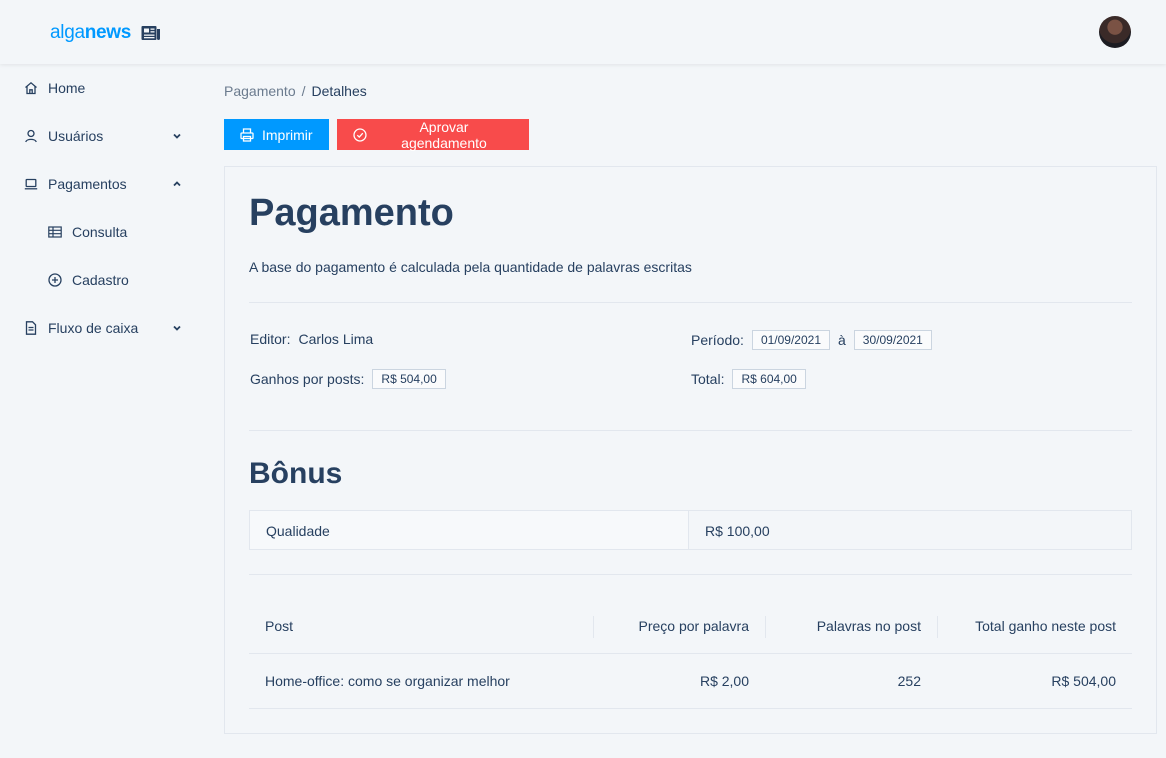 This screenshot has height=758, width=1166. What do you see at coordinates (790, 340) in the screenshot?
I see `period-start: 01/09/2021` at bounding box center [790, 340].